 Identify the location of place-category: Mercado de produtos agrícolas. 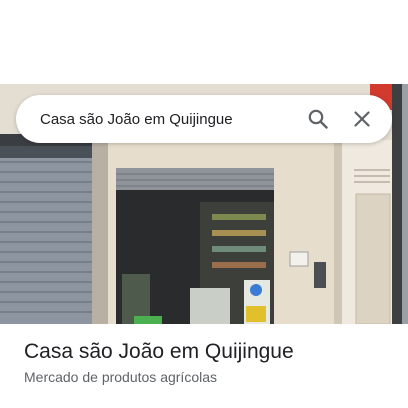
(120, 377).